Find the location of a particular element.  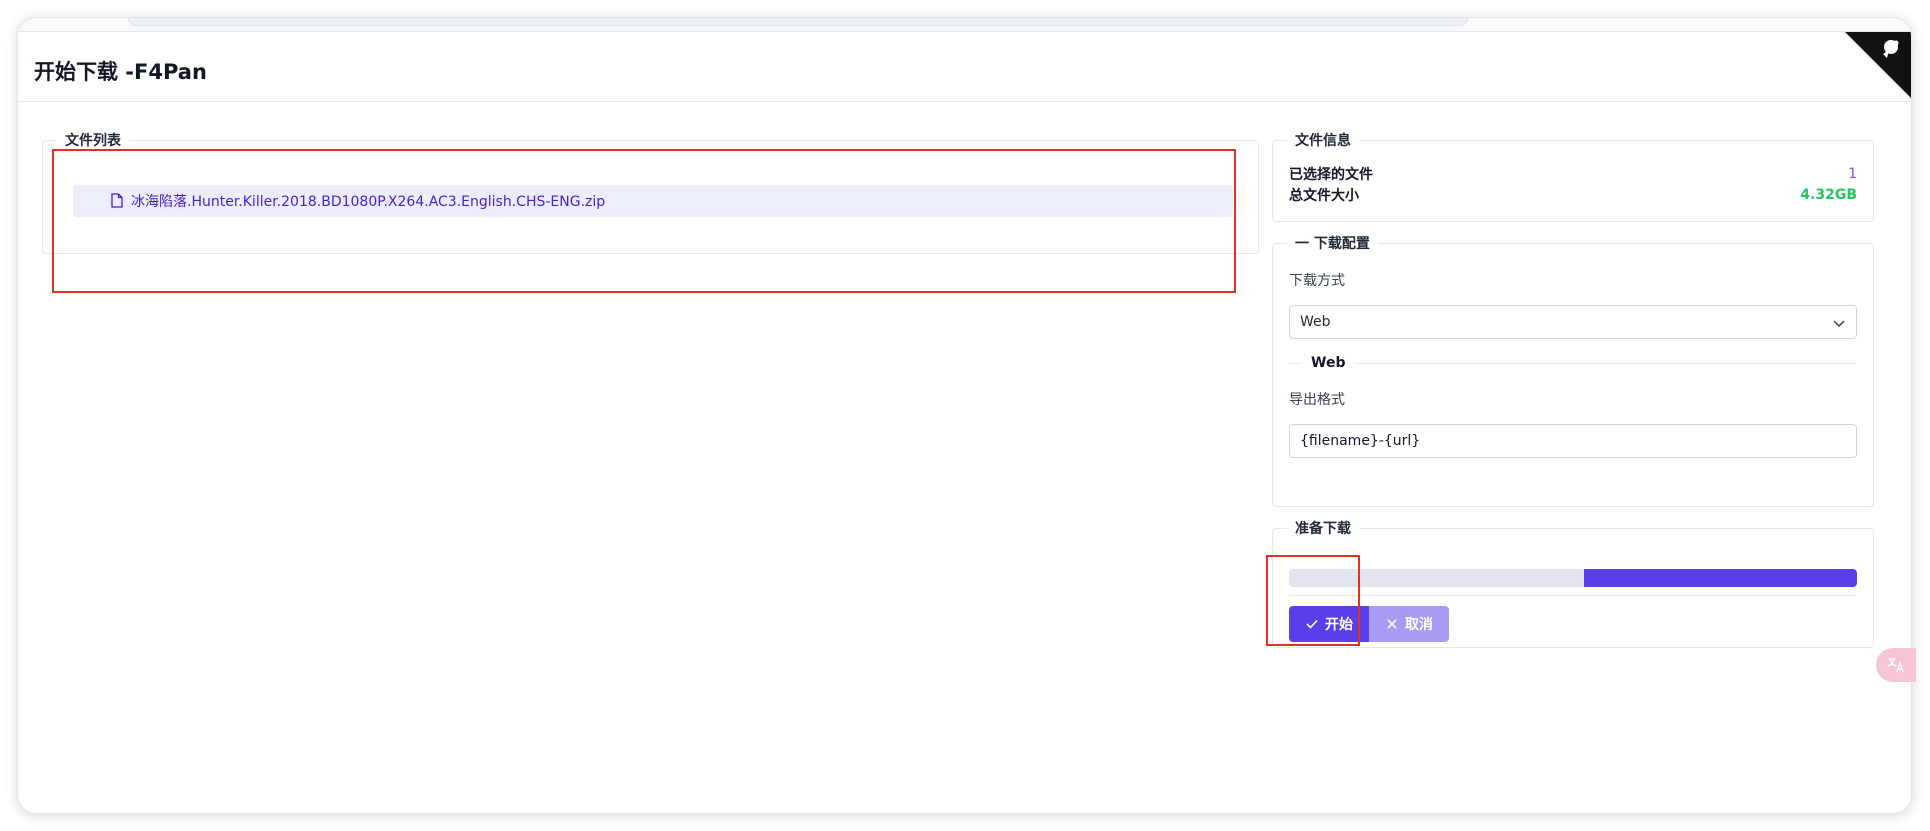

check-icon is located at coordinates (1312, 624).